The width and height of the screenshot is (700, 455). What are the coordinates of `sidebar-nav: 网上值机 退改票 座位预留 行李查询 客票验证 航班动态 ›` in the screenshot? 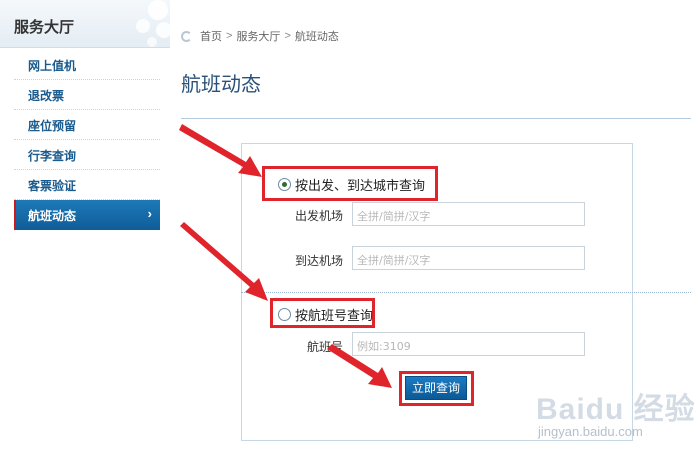 It's located at (87, 140).